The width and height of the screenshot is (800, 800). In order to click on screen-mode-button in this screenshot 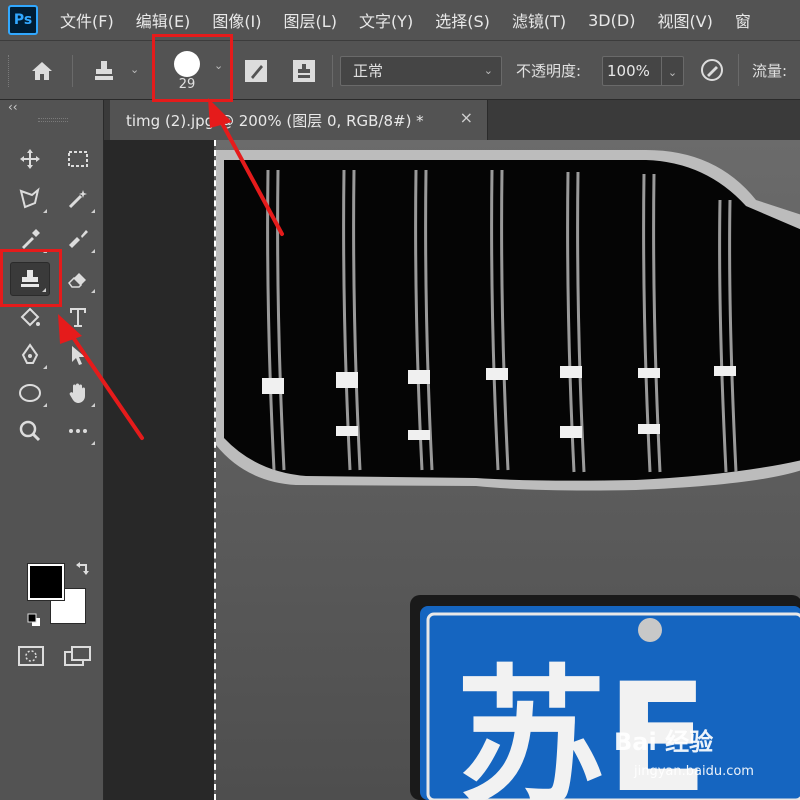, I will do `click(78, 656)`.